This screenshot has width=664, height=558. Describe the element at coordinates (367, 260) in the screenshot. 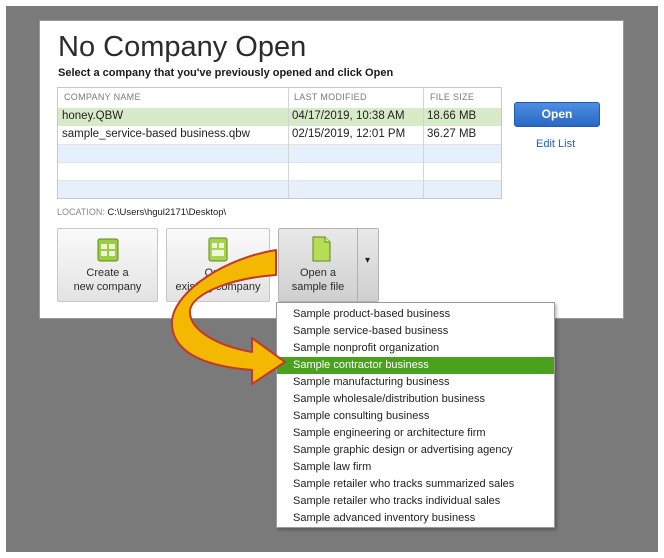

I see `chevron-down-icon: ▾` at that location.